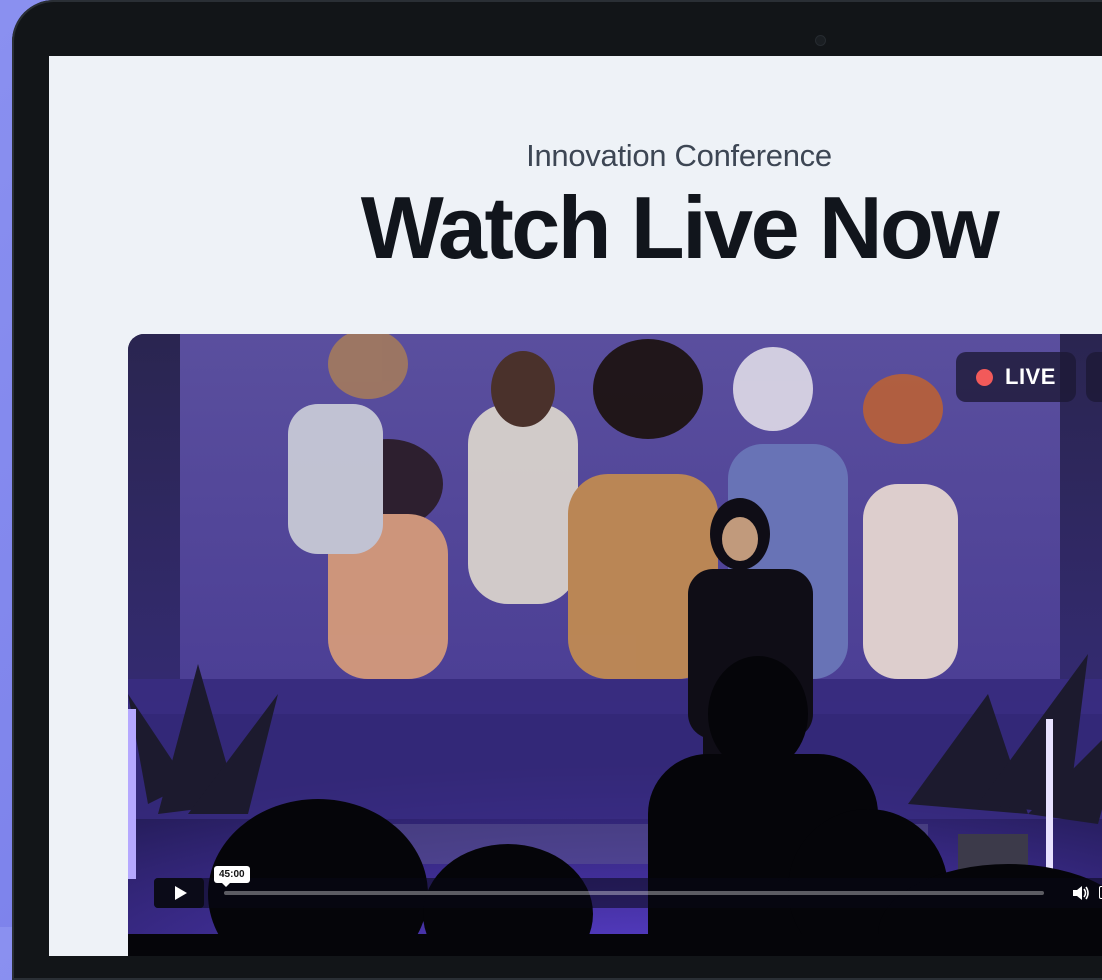  I want to click on camera-icon, so click(820, 40).